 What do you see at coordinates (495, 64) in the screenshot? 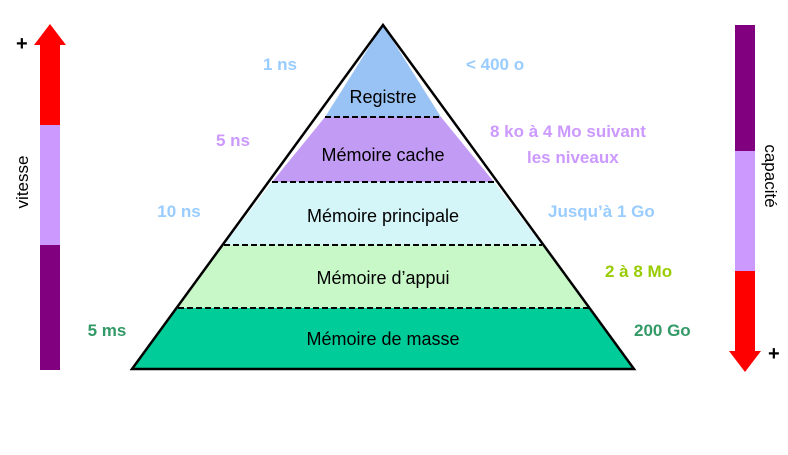
I see `capacity-registre: < 400 o` at bounding box center [495, 64].